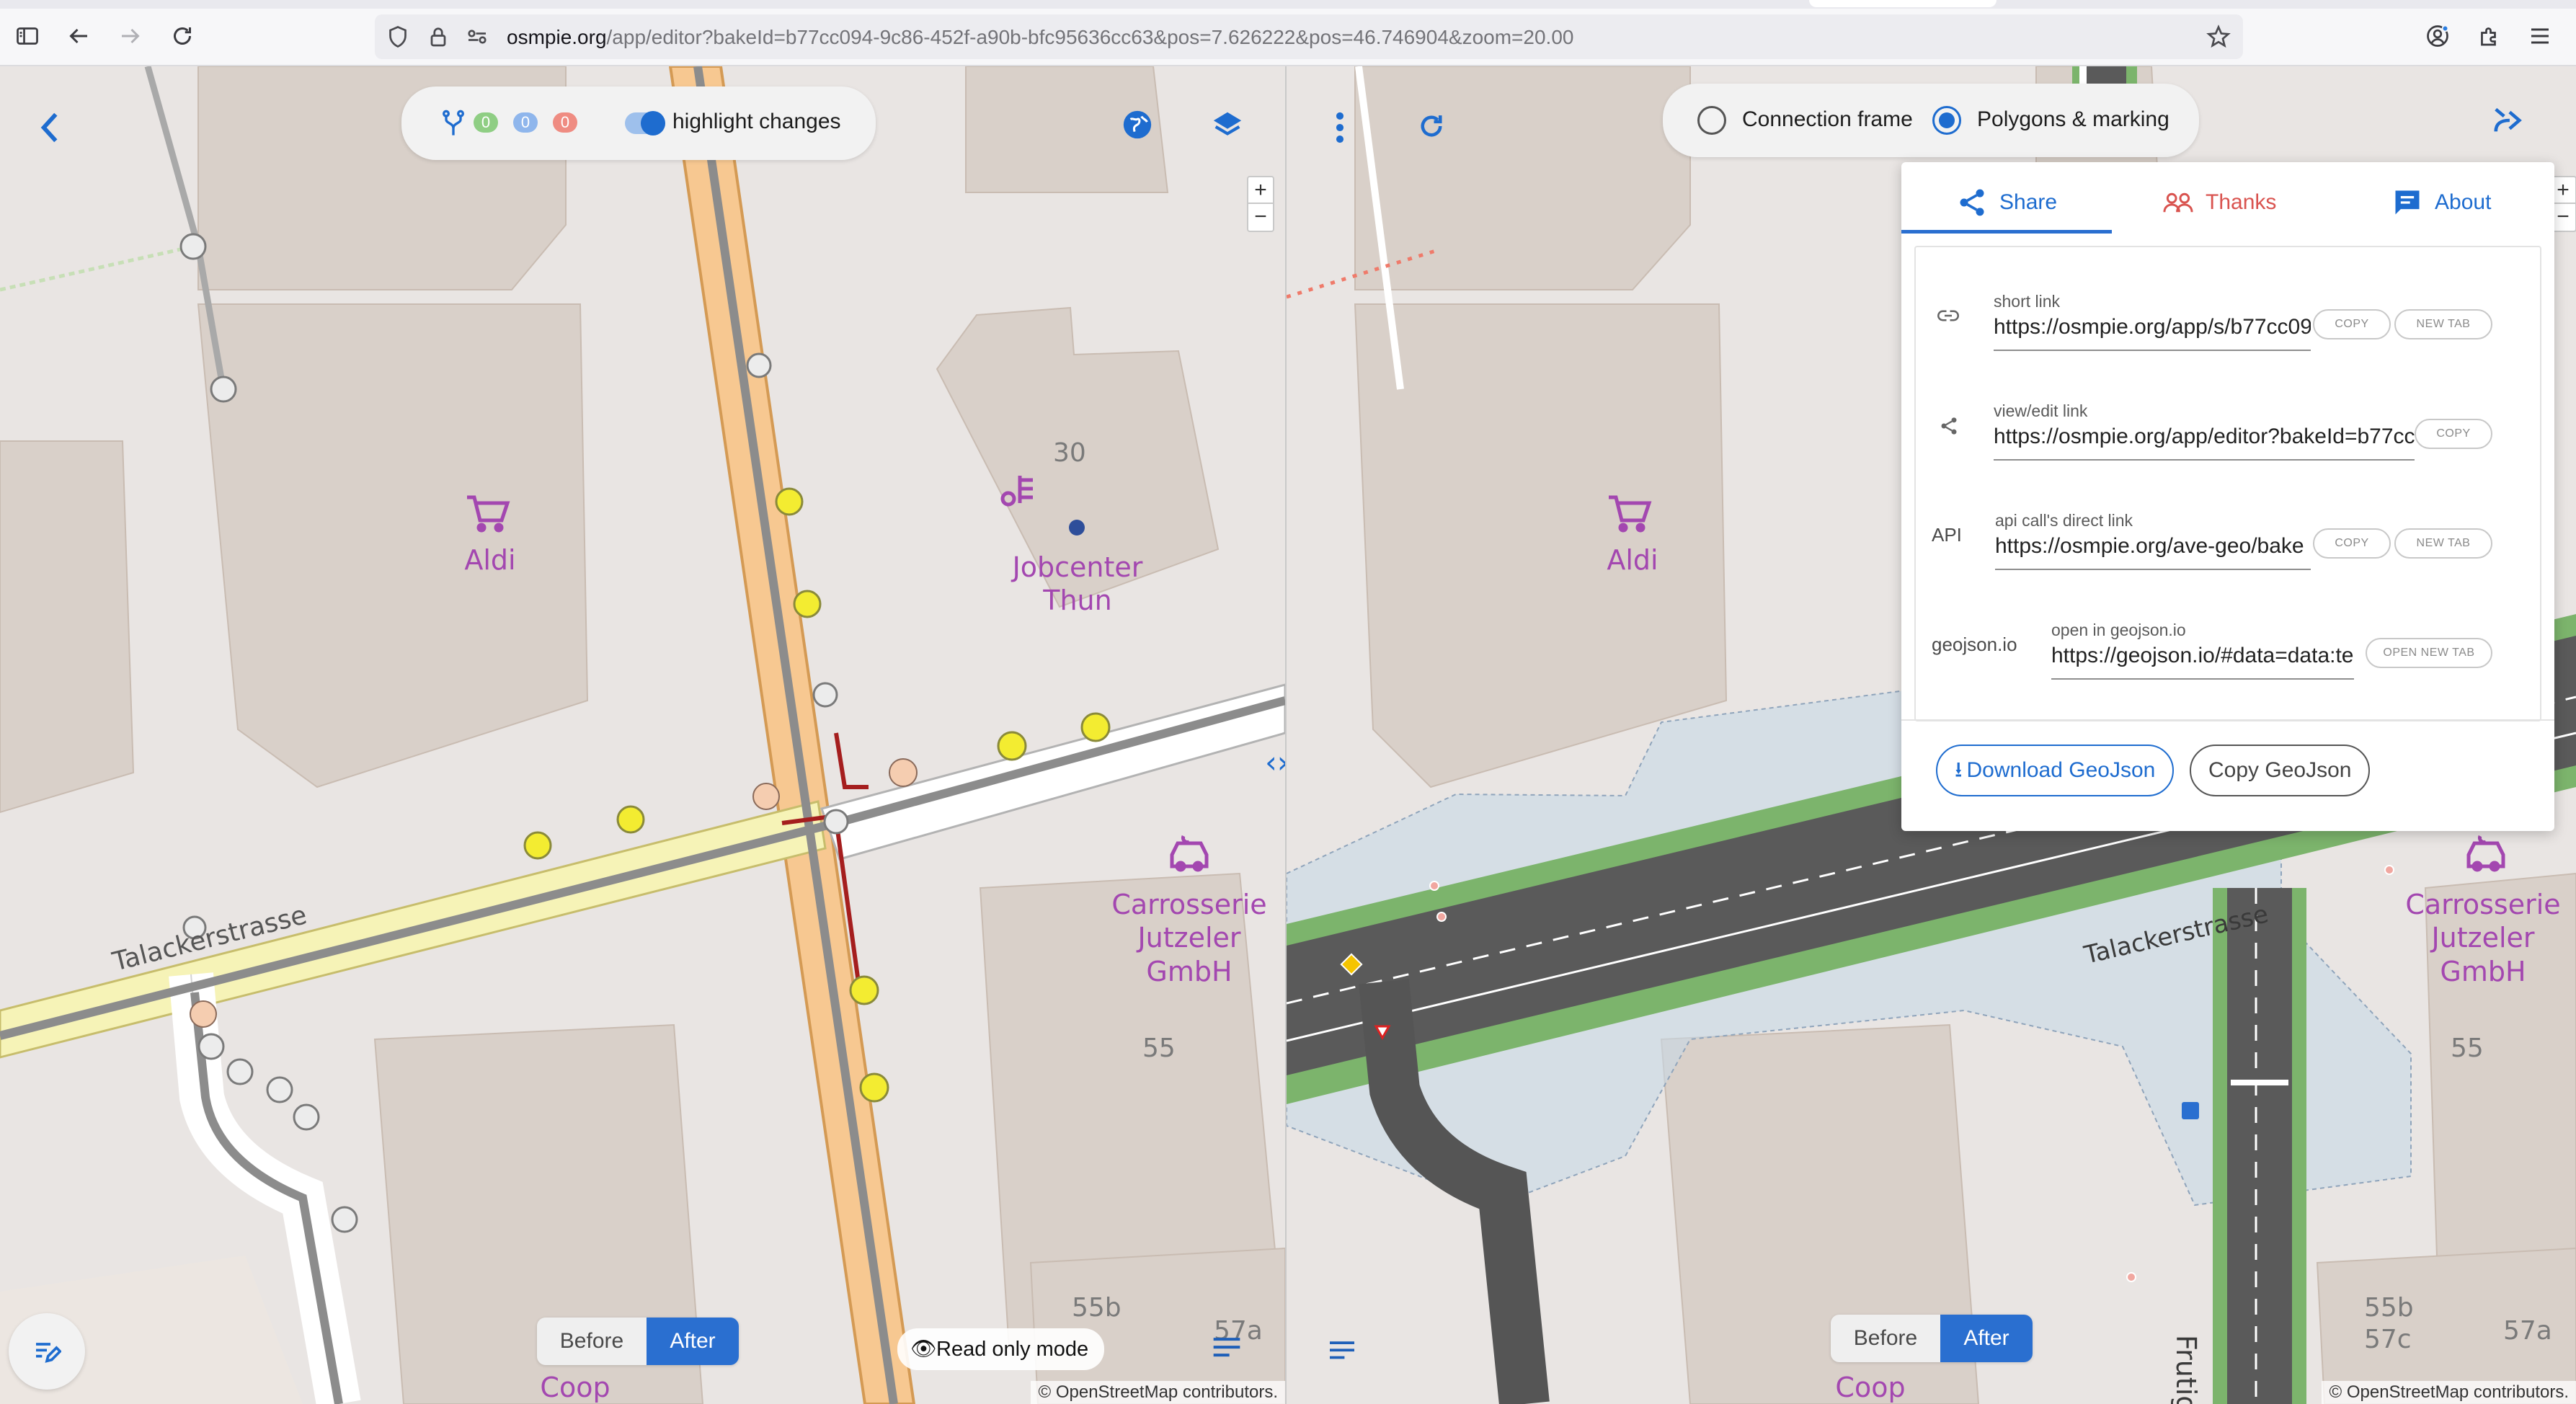 This screenshot has width=2576, height=1404. I want to click on zoom-control: + −, so click(1260, 204).